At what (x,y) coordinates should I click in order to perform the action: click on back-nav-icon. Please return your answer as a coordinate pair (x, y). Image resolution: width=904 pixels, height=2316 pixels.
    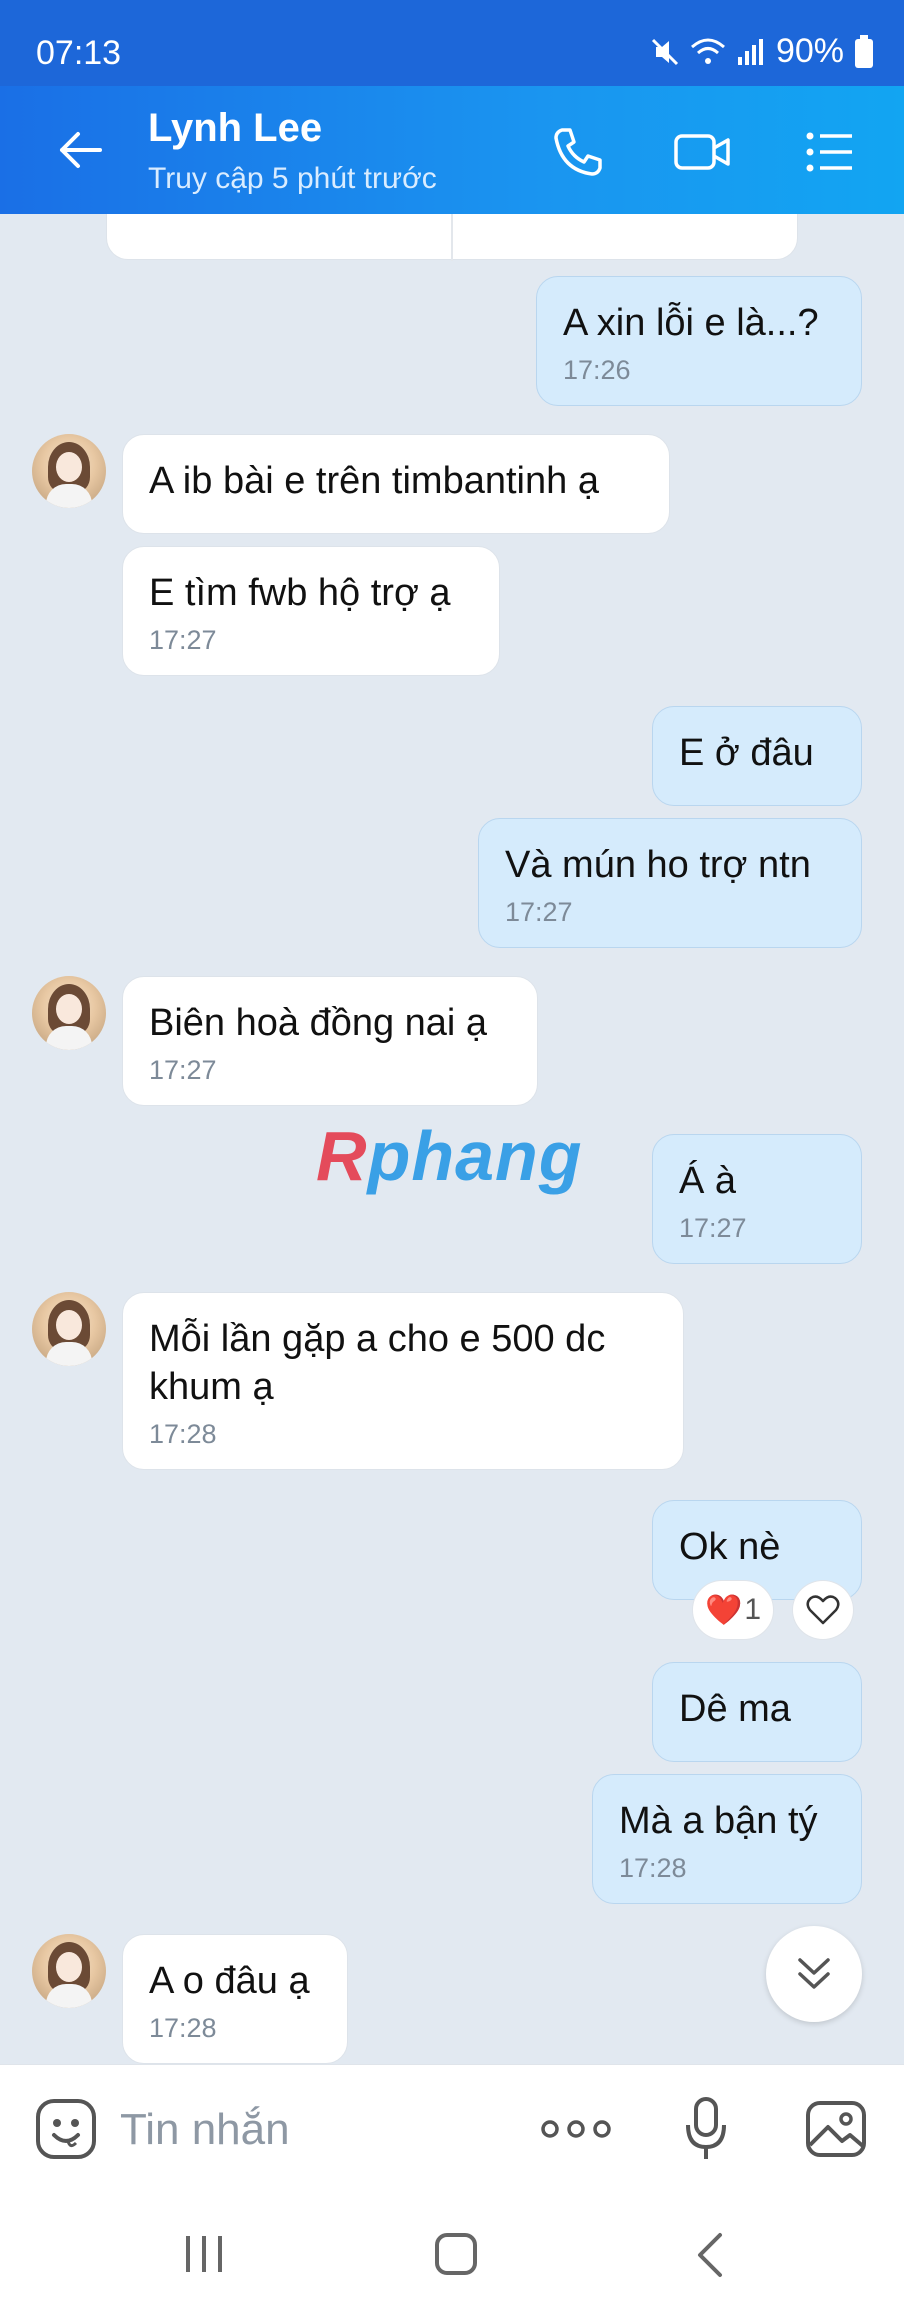
    Looking at the image, I should click on (709, 2255).